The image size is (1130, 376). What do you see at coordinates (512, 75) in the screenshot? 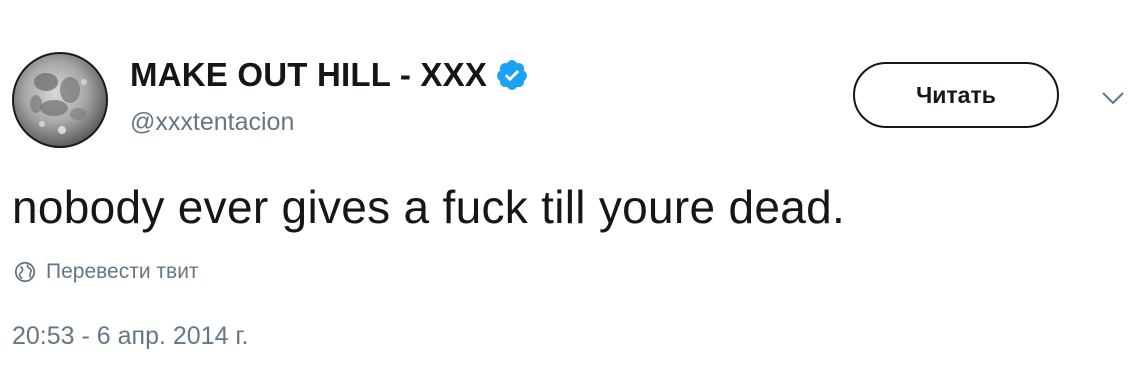
I see `verified-badge-icon` at bounding box center [512, 75].